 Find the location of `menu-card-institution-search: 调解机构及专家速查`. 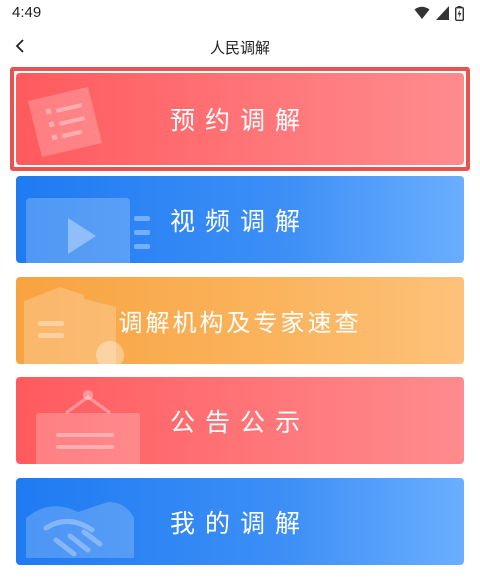

menu-card-institution-search: 调解机构及专家速查 is located at coordinates (240, 320).